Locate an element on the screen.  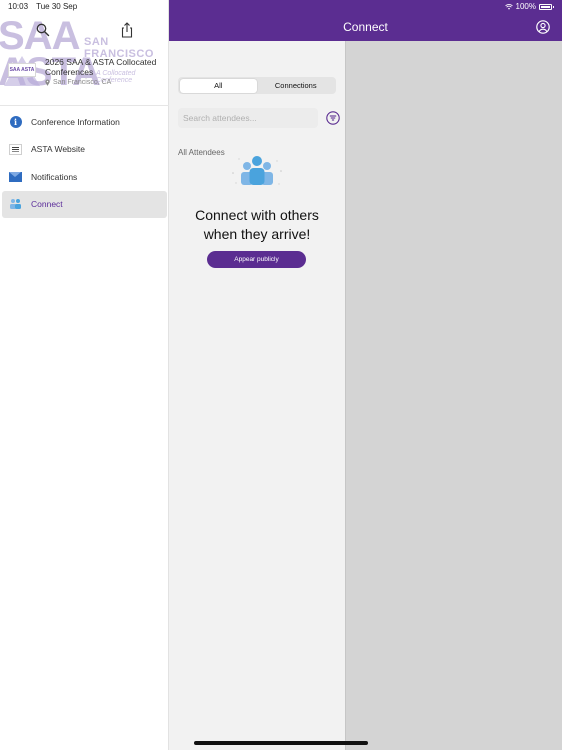
status-right: 100% is located at coordinates (529, 6).